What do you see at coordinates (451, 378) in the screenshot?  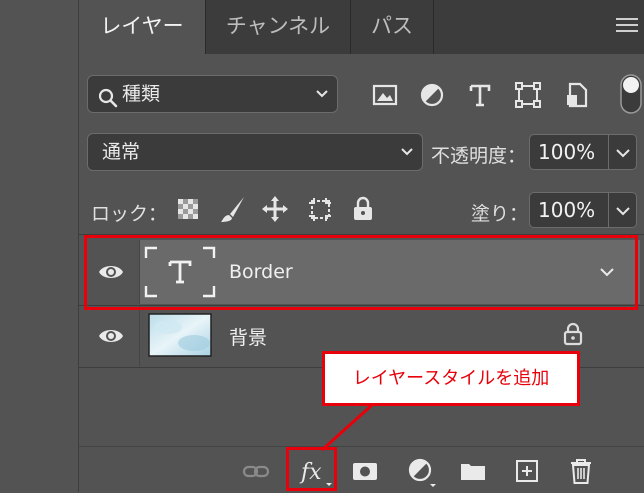 I see `add-layer-style-callout: レイヤースタイルを追加` at bounding box center [451, 378].